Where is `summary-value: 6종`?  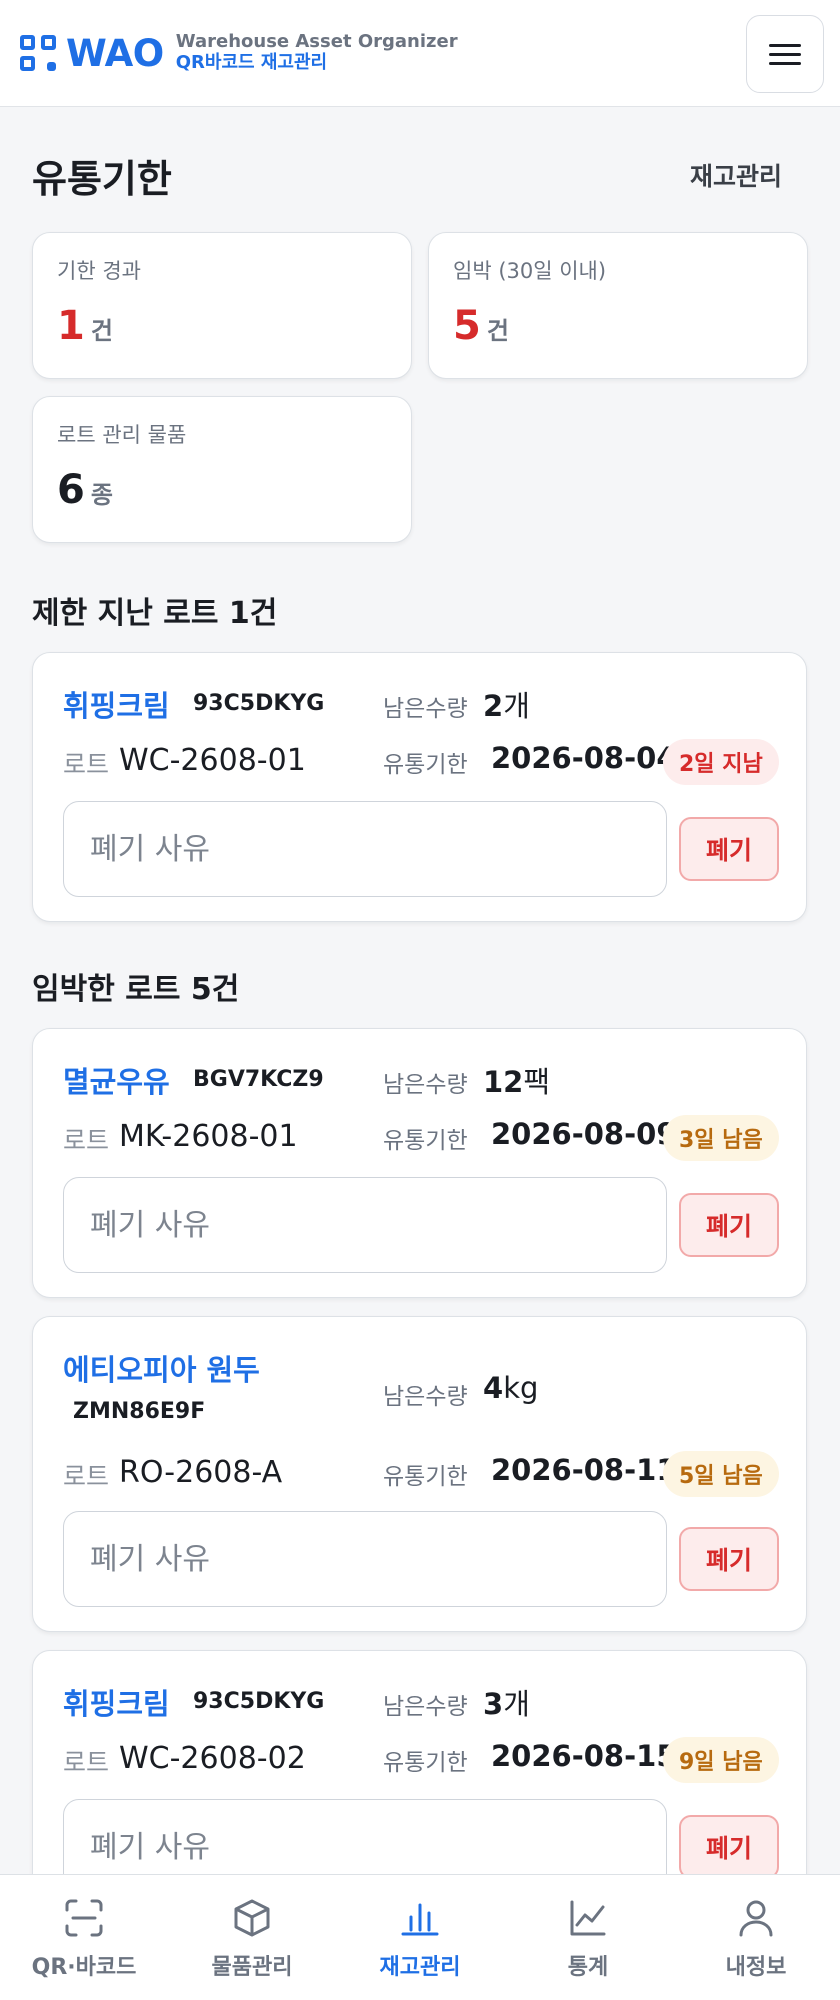
summary-value: 6종 is located at coordinates (85, 490).